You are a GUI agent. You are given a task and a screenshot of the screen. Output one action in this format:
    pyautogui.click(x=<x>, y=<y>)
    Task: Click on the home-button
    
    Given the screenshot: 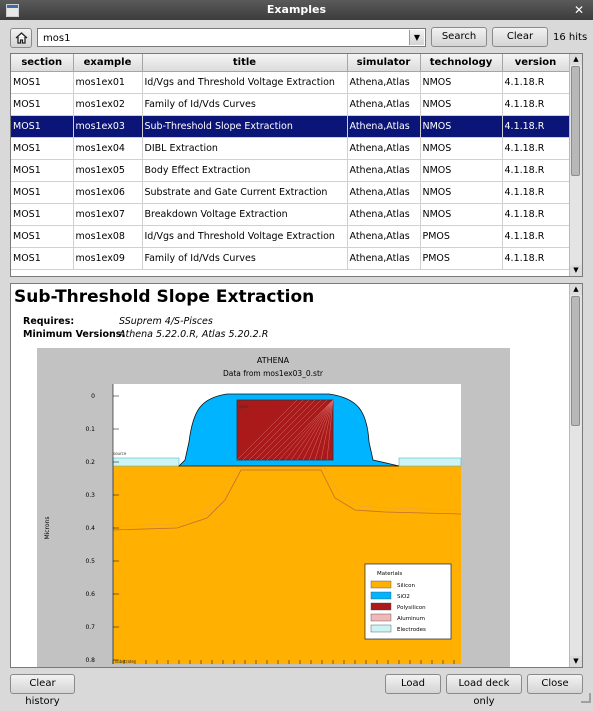 What is the action you would take?
    pyautogui.click(x=21, y=38)
    